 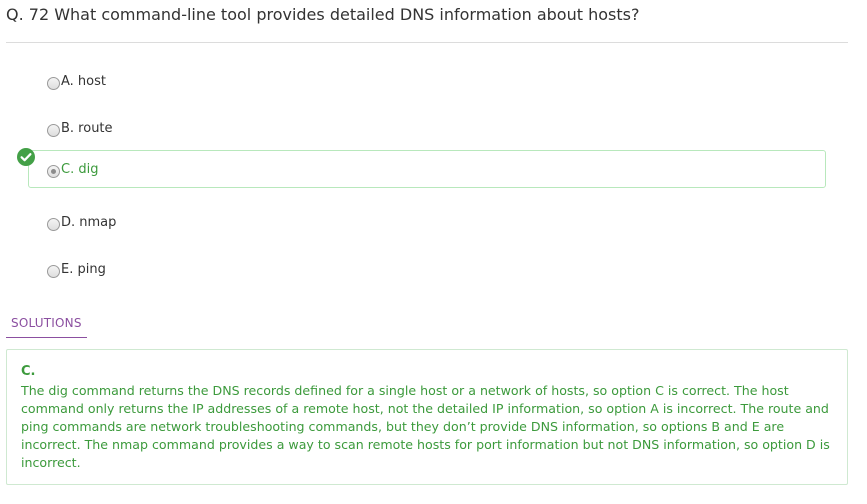 What do you see at coordinates (53, 224) in the screenshot?
I see `option-d-radio` at bounding box center [53, 224].